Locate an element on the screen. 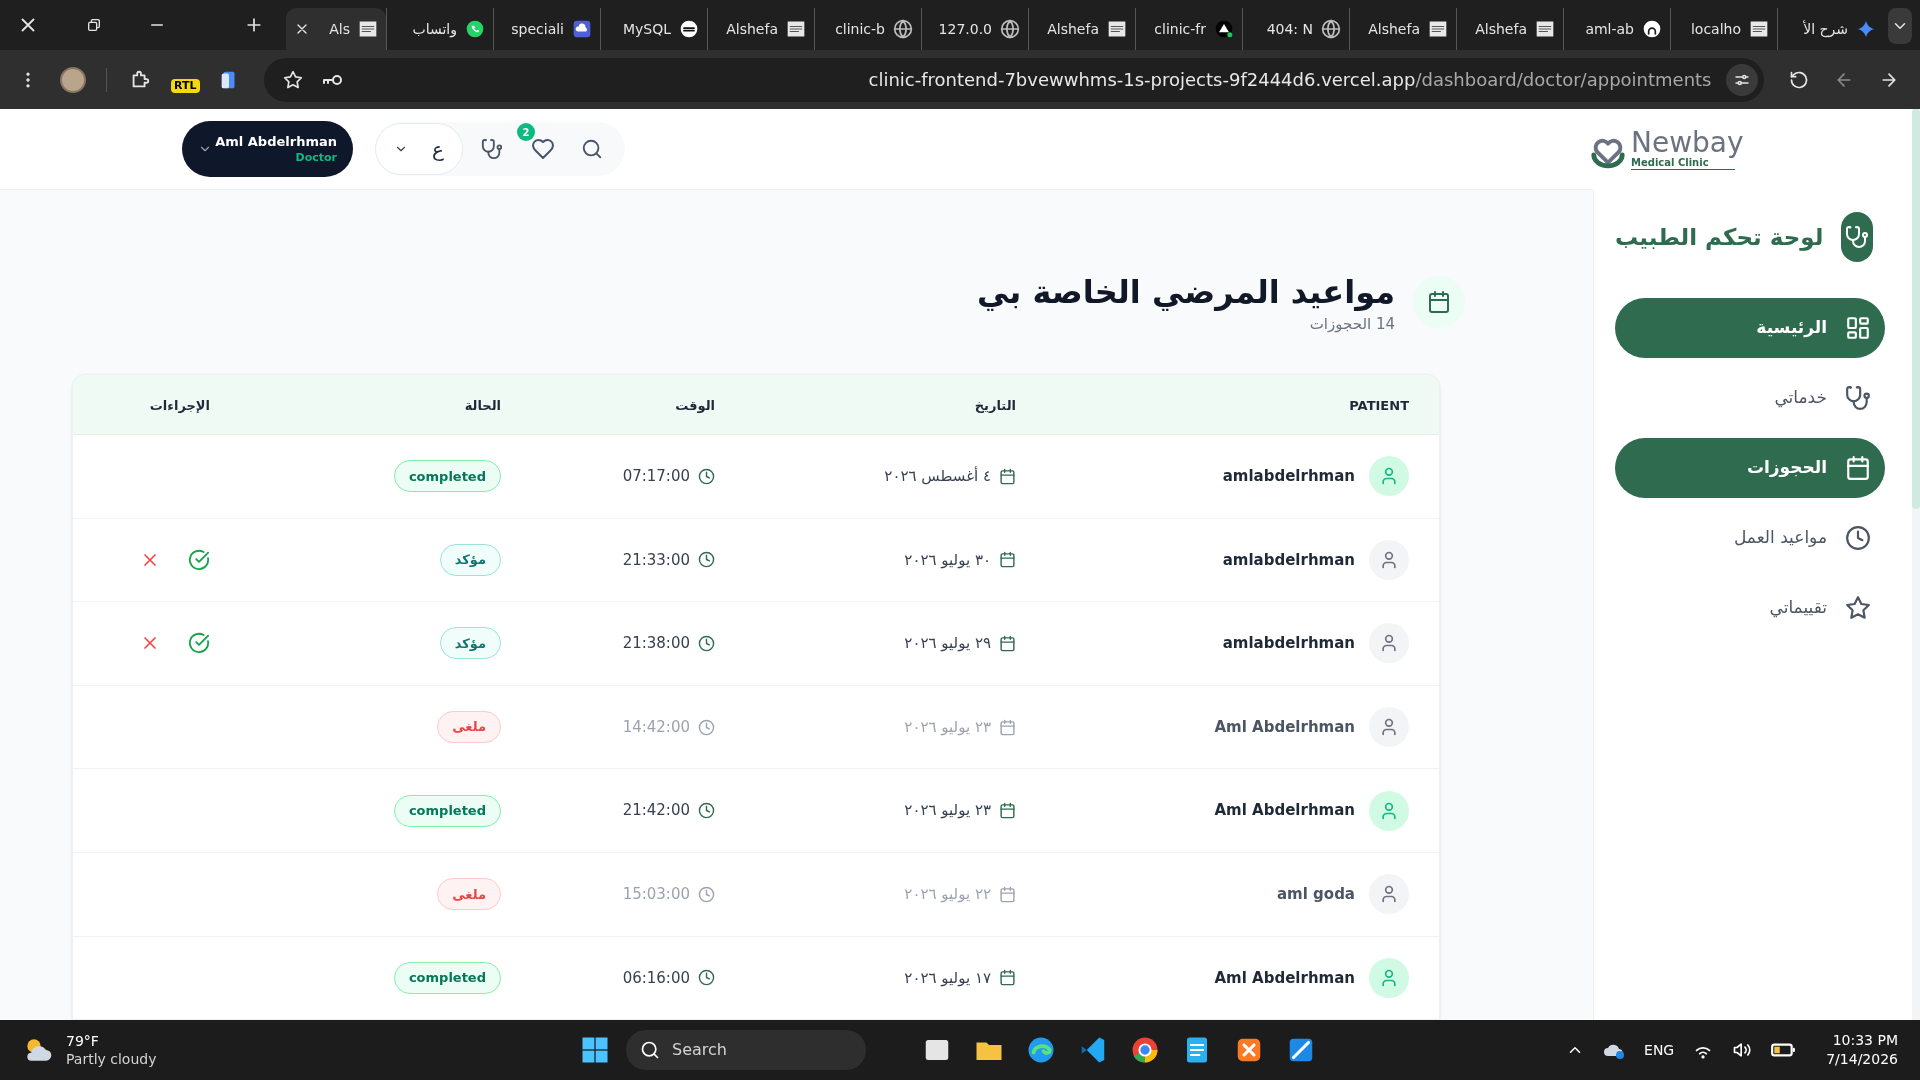 This screenshot has width=1920, height=1080. column-header: الإجراءات is located at coordinates (179, 405).